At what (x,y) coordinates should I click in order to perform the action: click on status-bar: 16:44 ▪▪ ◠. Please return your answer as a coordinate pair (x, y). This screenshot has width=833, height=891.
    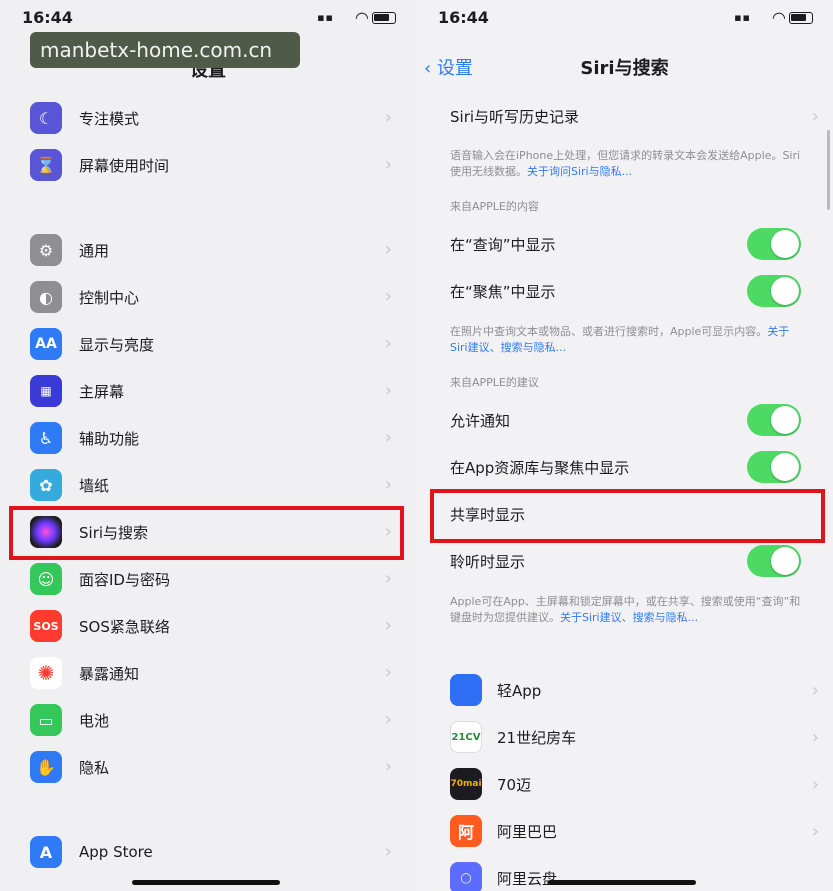
    Looking at the image, I should click on (208, 19).